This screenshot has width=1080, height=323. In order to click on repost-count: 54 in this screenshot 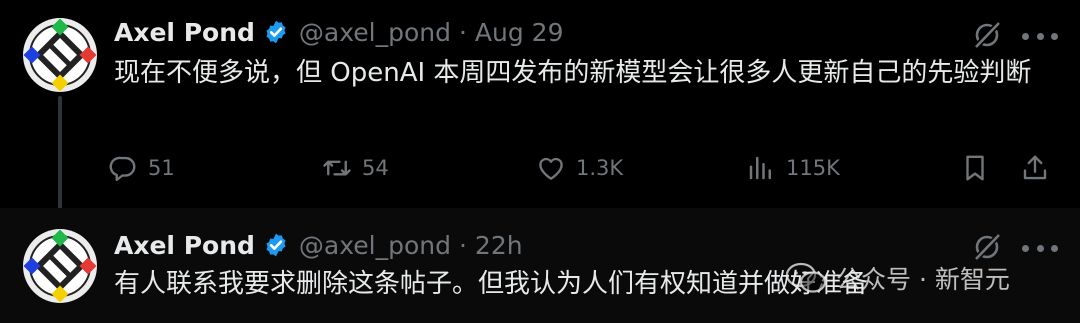, I will do `click(375, 168)`.